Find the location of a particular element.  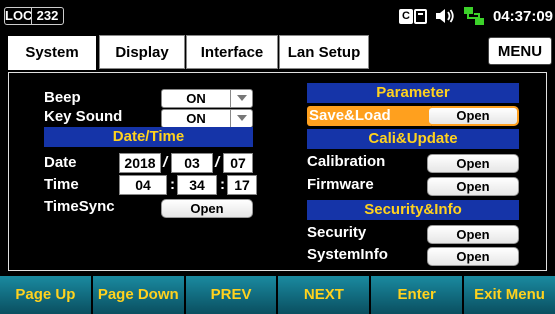

interface-icon: C is located at coordinates (412, 16).